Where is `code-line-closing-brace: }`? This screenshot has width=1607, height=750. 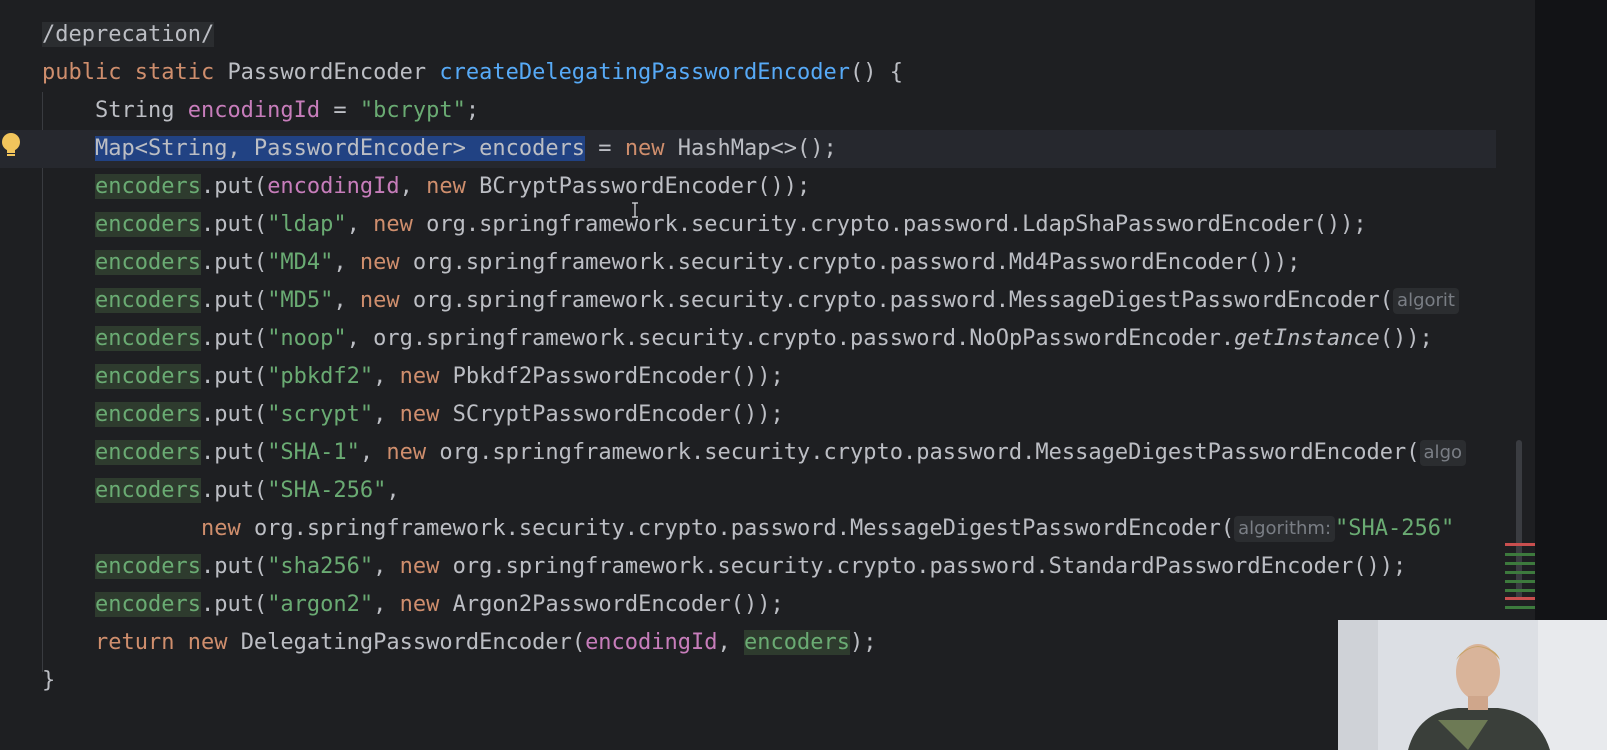 code-line-closing-brace: } is located at coordinates (48, 681).